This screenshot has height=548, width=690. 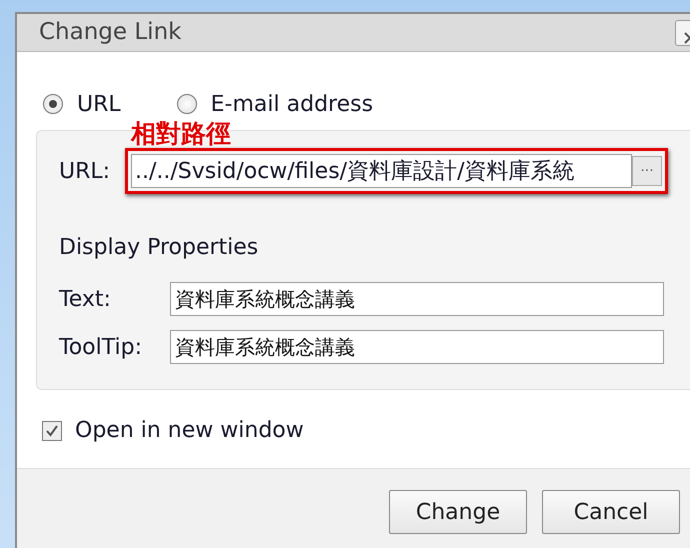 I want to click on window-title: Change Link, so click(x=110, y=33).